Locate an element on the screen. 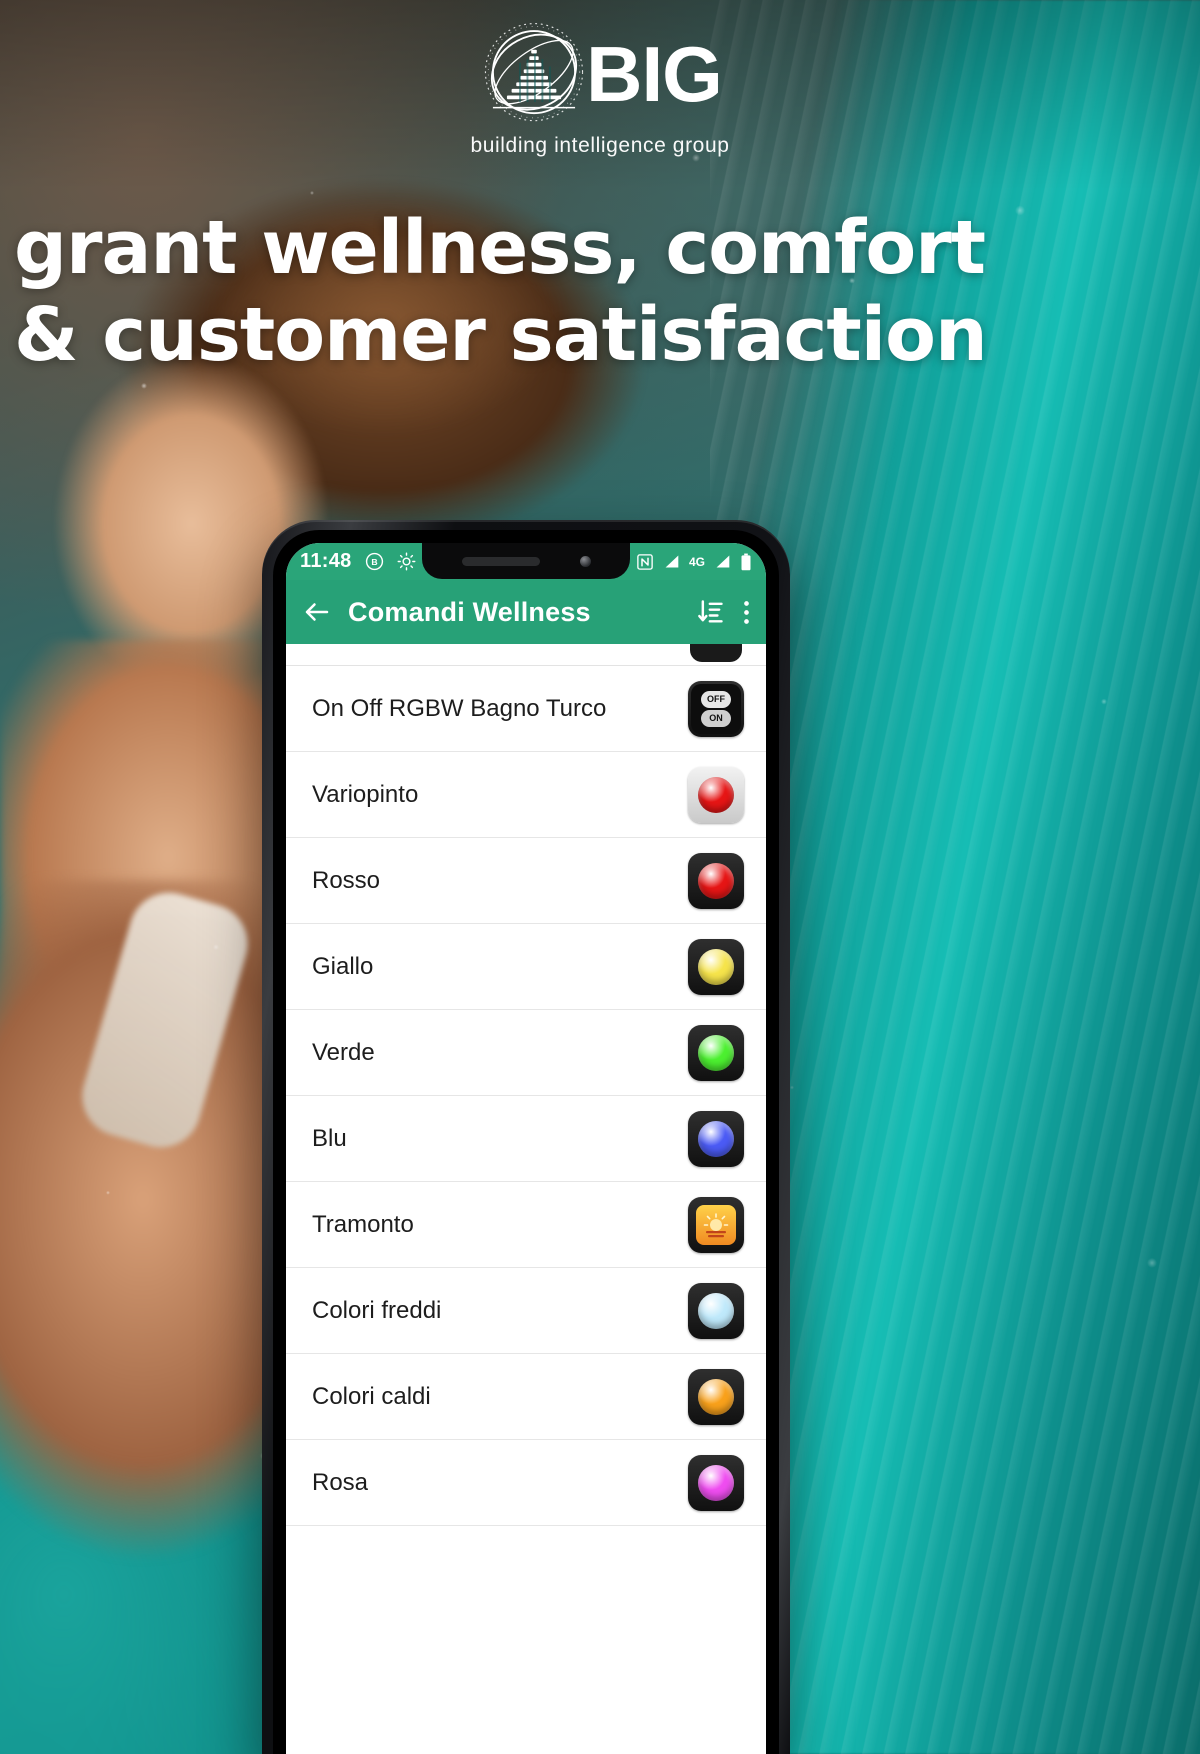 The width and height of the screenshot is (1200, 1754). app-bar: Comandi Wellness is located at coordinates (526, 612).